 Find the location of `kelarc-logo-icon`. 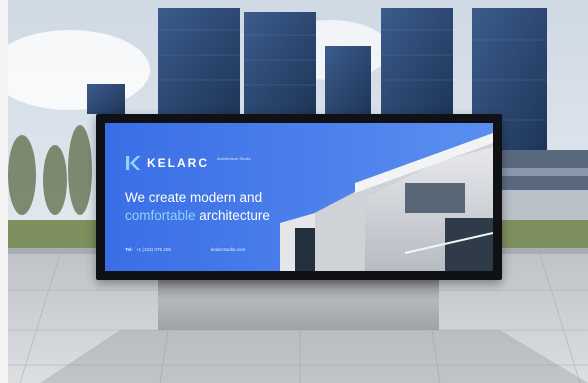

kelarc-logo-icon is located at coordinates (133, 163).